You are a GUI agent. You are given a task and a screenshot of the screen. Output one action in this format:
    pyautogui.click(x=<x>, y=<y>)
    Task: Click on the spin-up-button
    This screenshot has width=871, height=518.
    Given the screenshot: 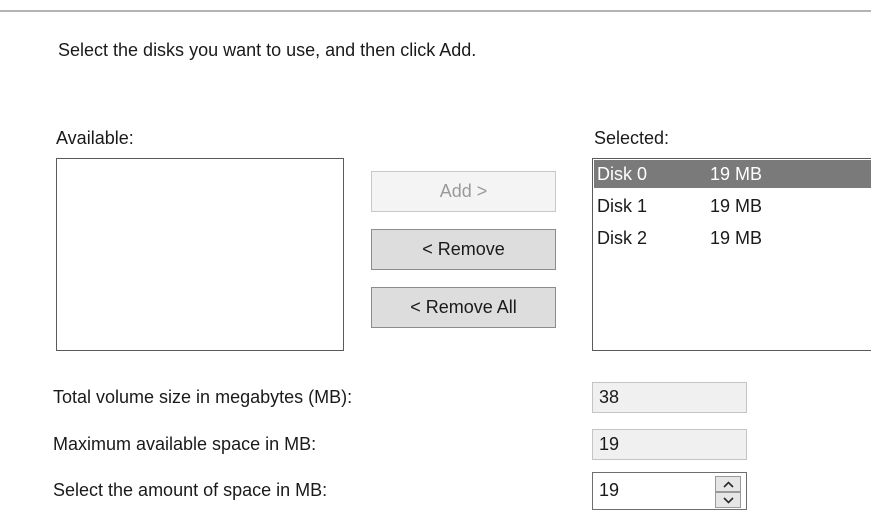 What is the action you would take?
    pyautogui.click(x=728, y=484)
    